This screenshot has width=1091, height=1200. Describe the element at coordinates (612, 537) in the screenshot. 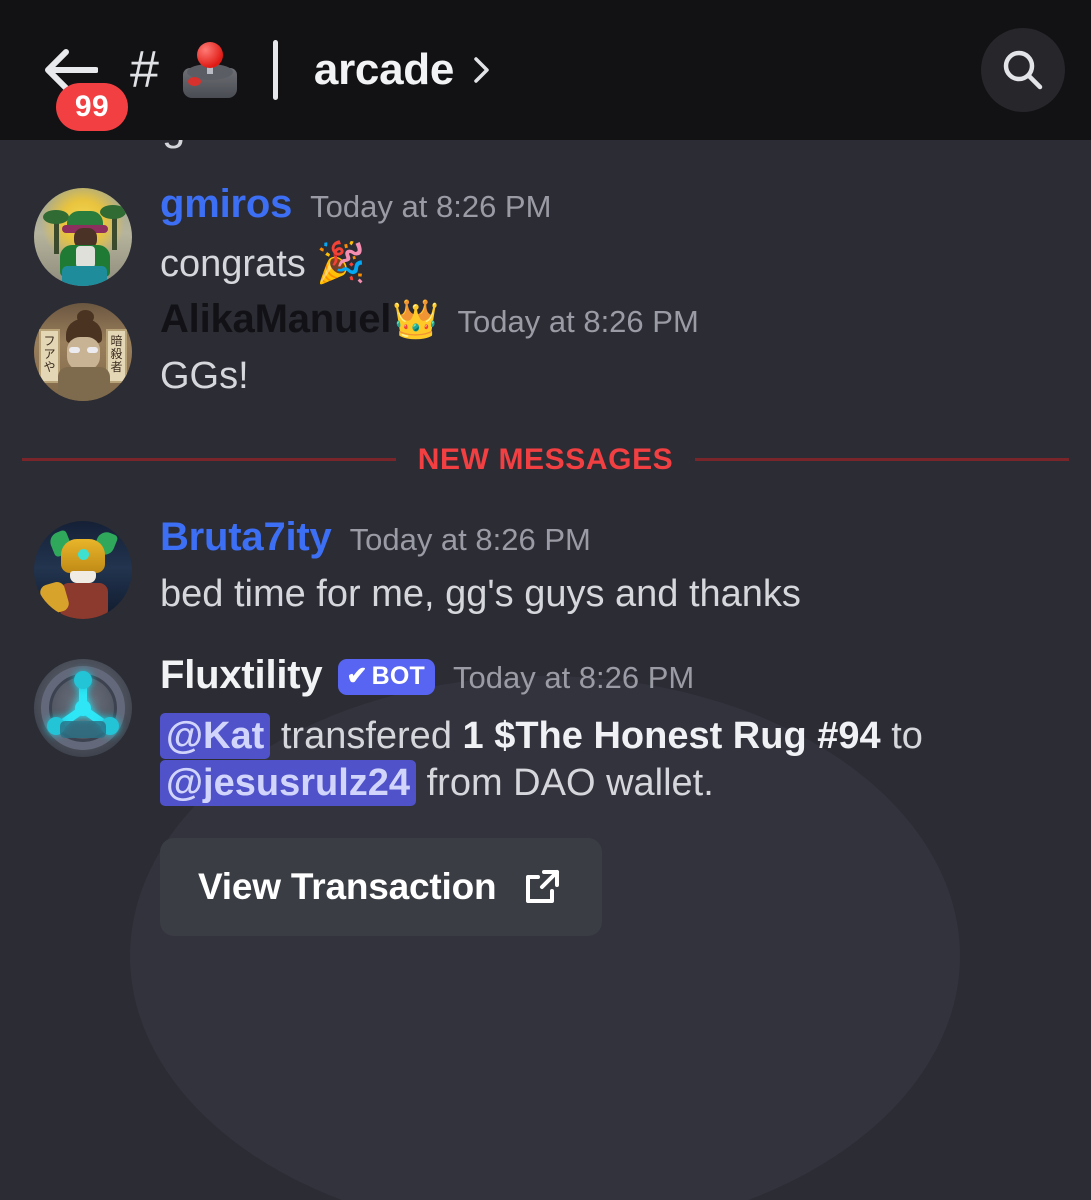

I see `message-meta: Bruta7ity Today at 8:26 PM` at that location.